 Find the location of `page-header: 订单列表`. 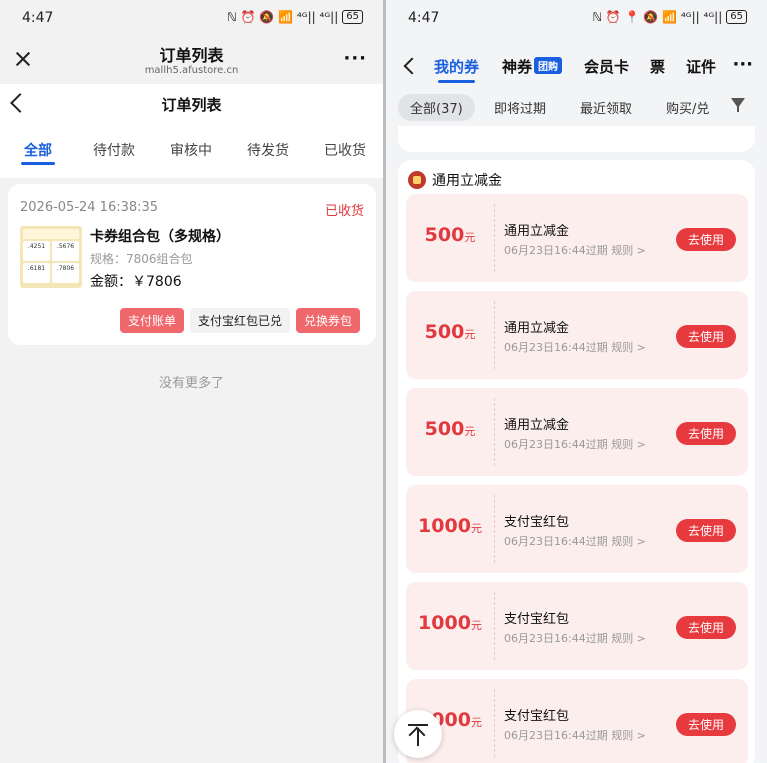

page-header: 订单列表 is located at coordinates (191, 104).